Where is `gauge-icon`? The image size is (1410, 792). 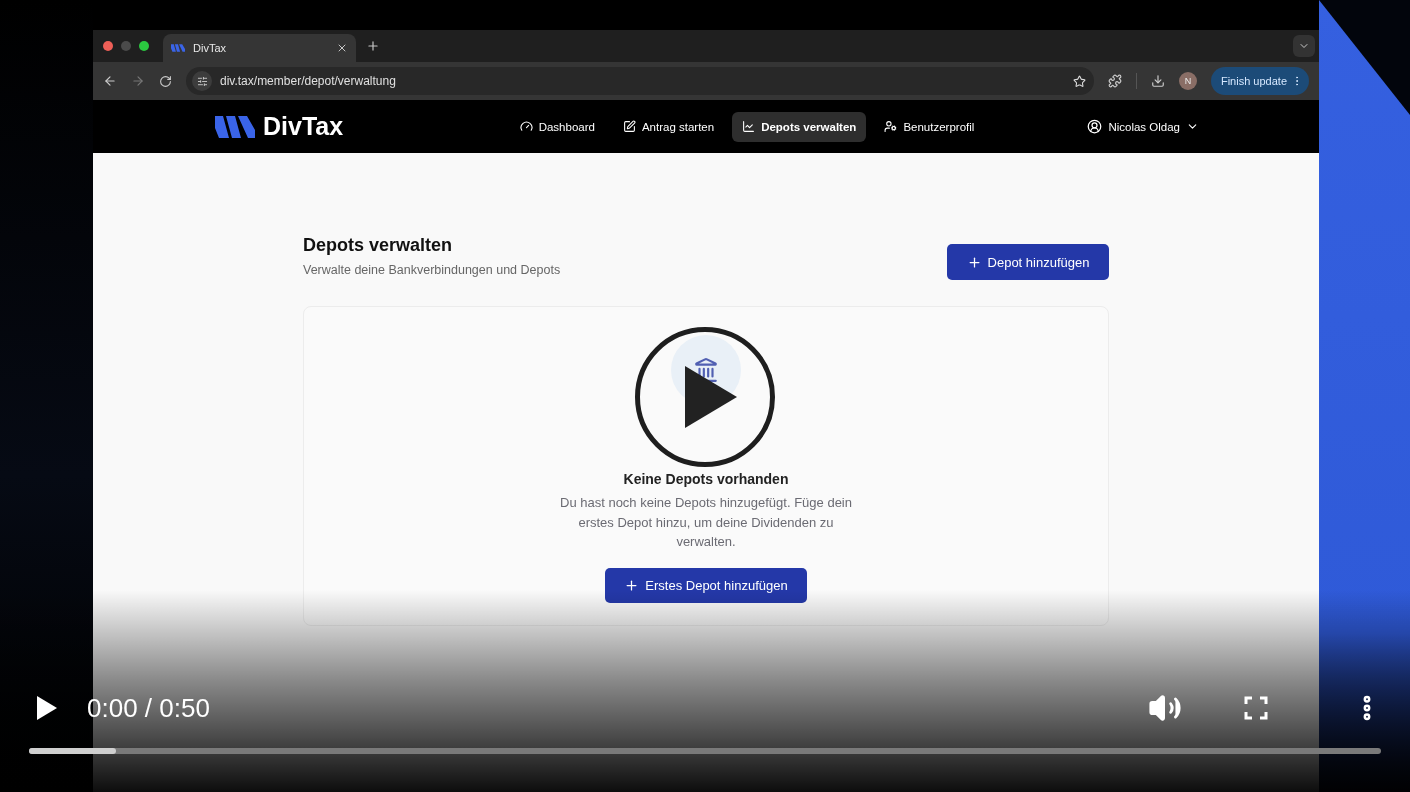
gauge-icon is located at coordinates (526, 126).